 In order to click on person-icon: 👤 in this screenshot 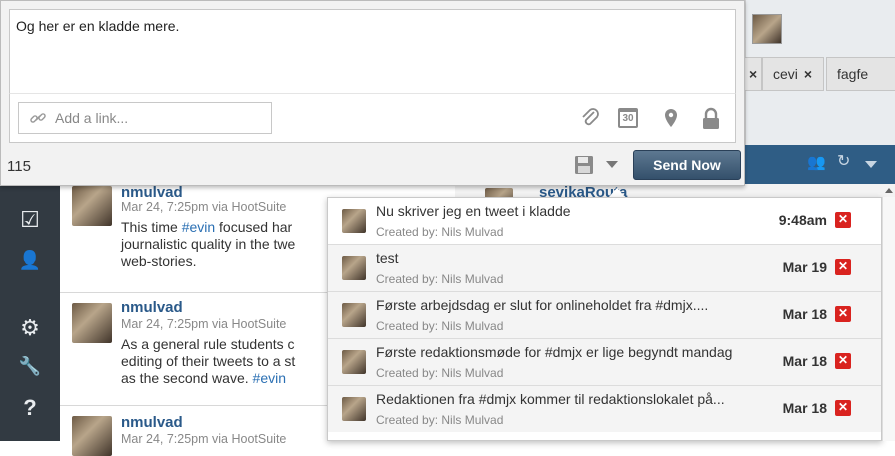, I will do `click(30, 260)`.